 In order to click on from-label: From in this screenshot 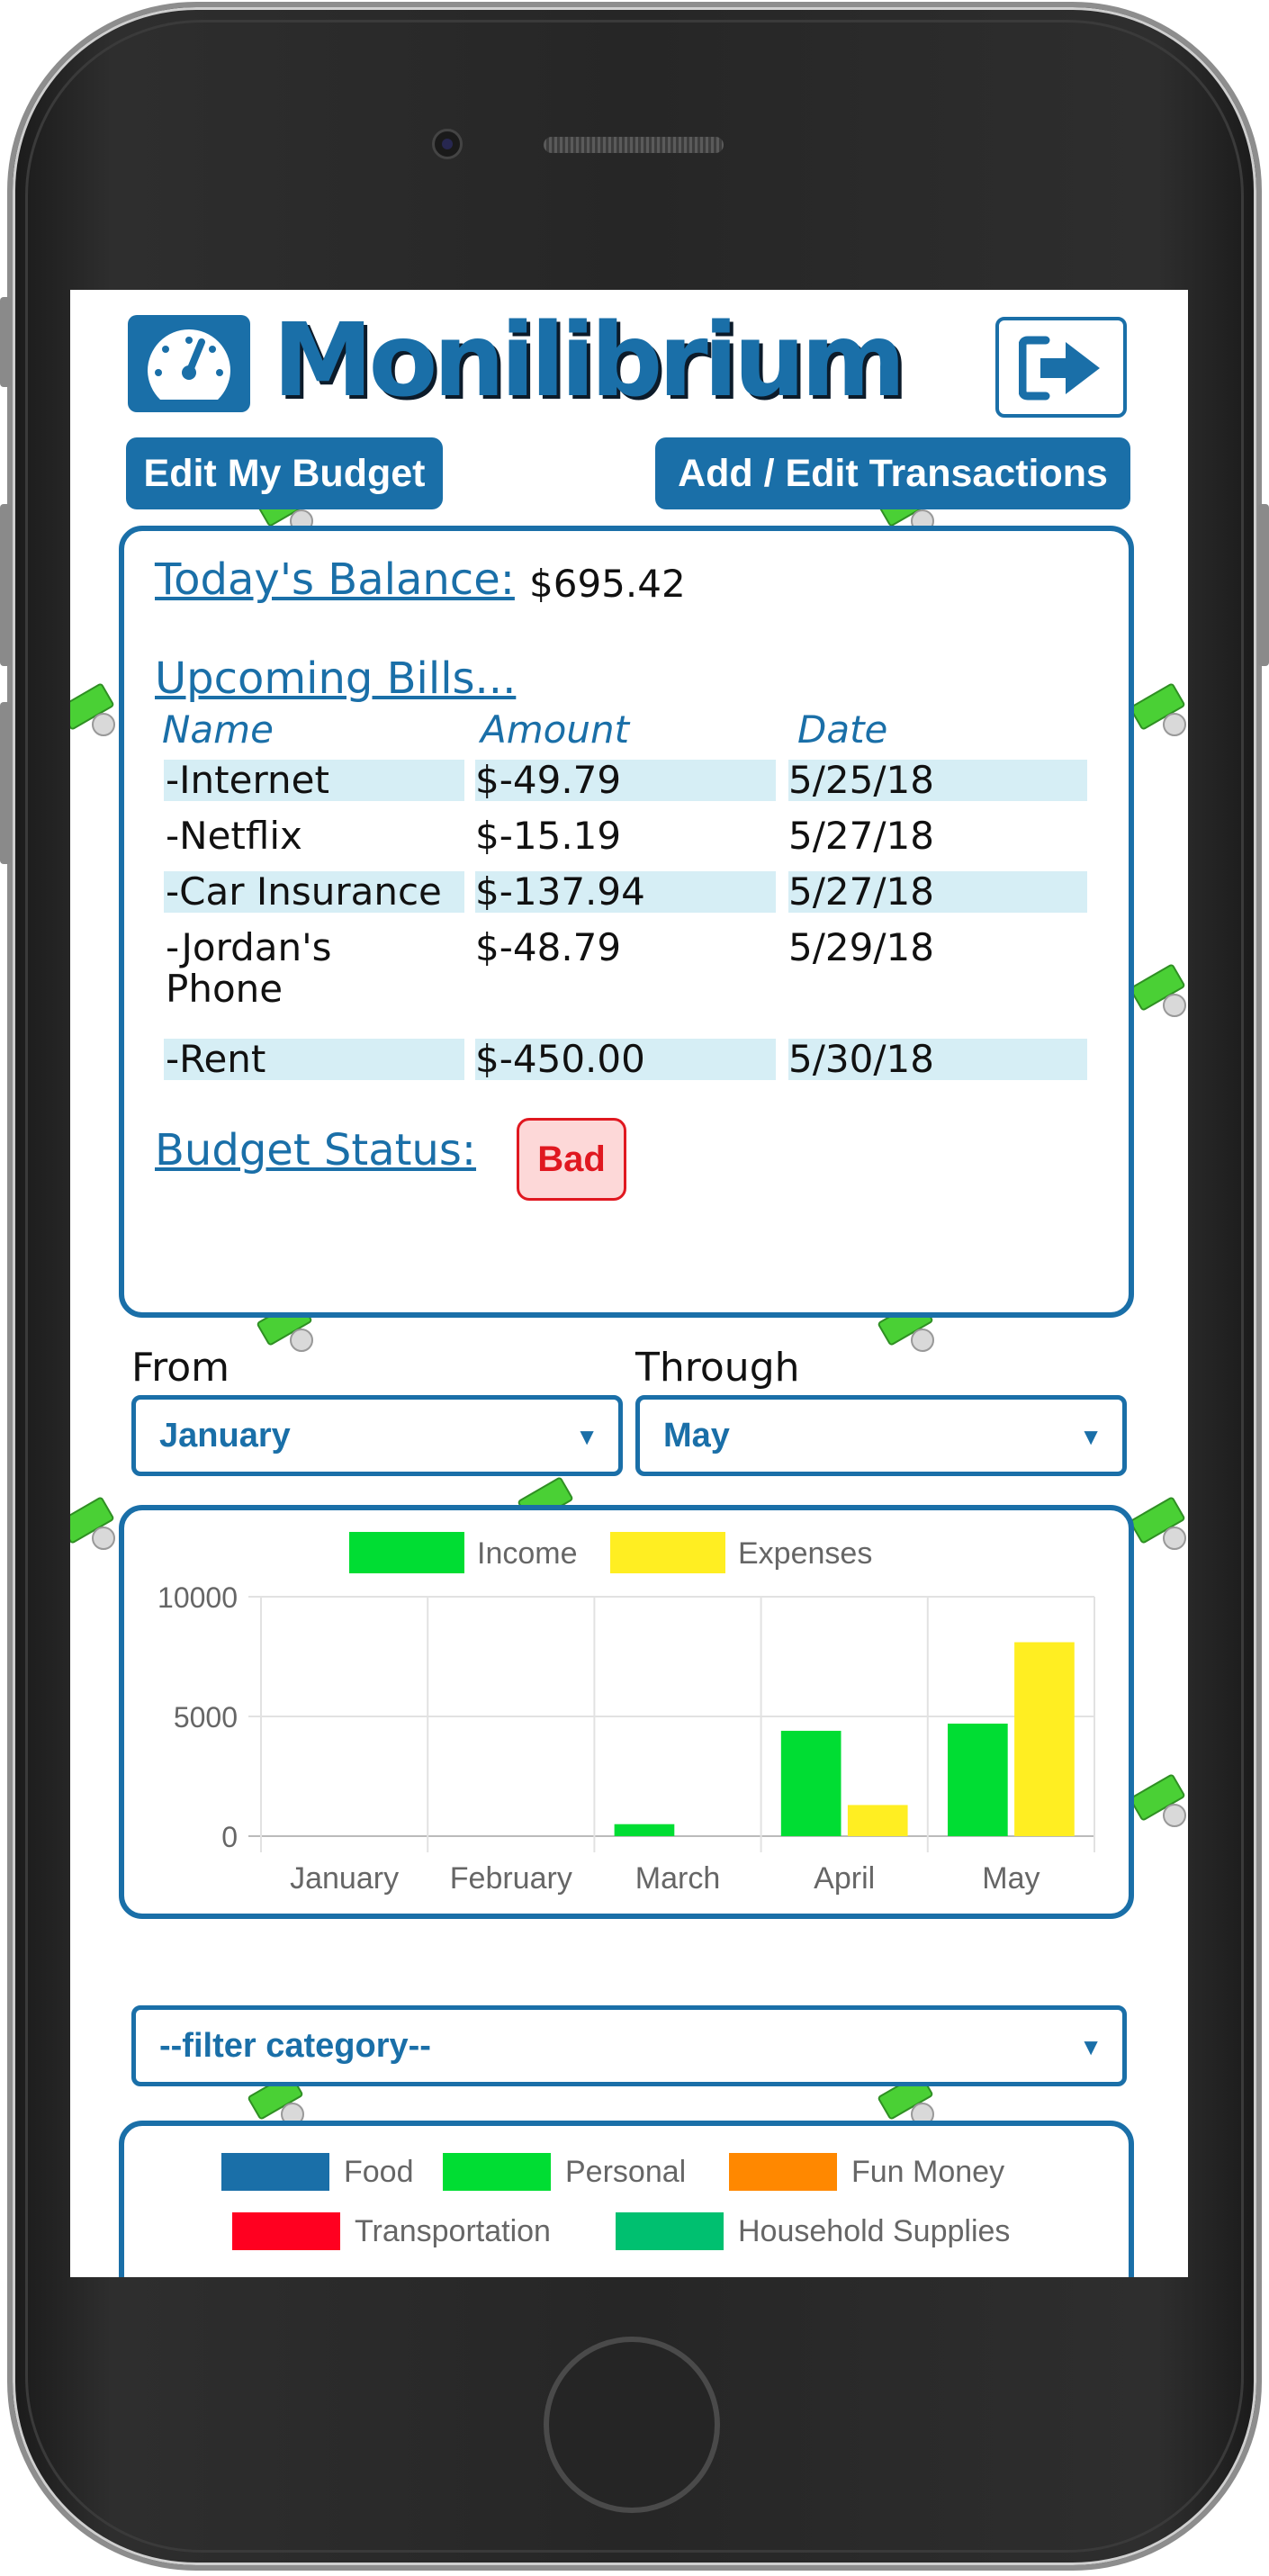, I will do `click(181, 1368)`.